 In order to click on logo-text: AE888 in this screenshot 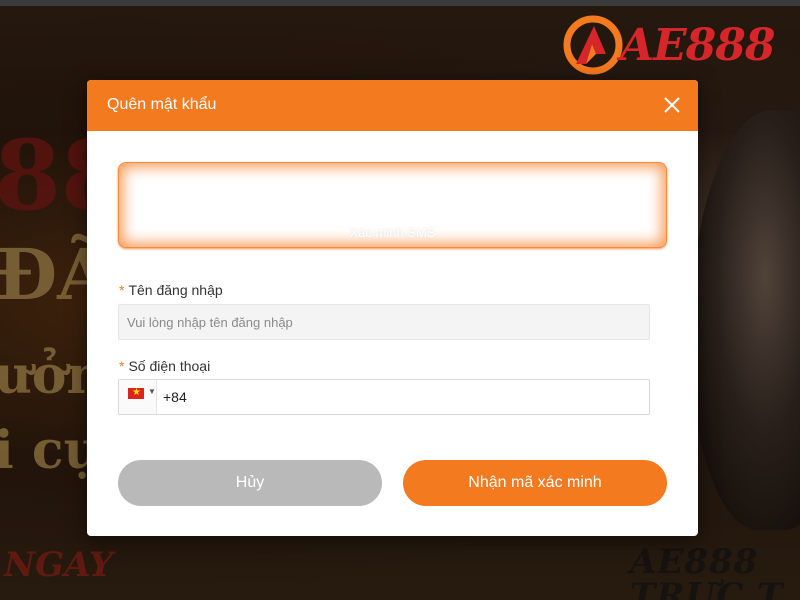, I will do `click(698, 45)`.